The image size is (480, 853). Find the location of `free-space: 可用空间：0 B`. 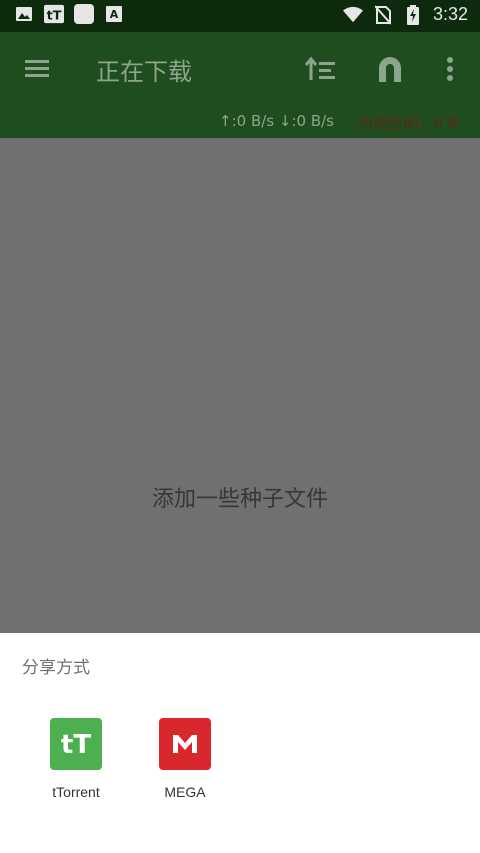

free-space: 可用空间：0 B is located at coordinates (408, 123).